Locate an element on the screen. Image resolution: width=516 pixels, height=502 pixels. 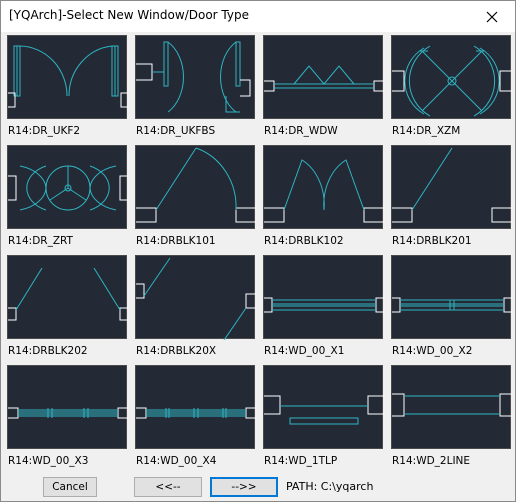
grid-item-dr-zrt: R14:DR_ZRT is located at coordinates (67, 198).